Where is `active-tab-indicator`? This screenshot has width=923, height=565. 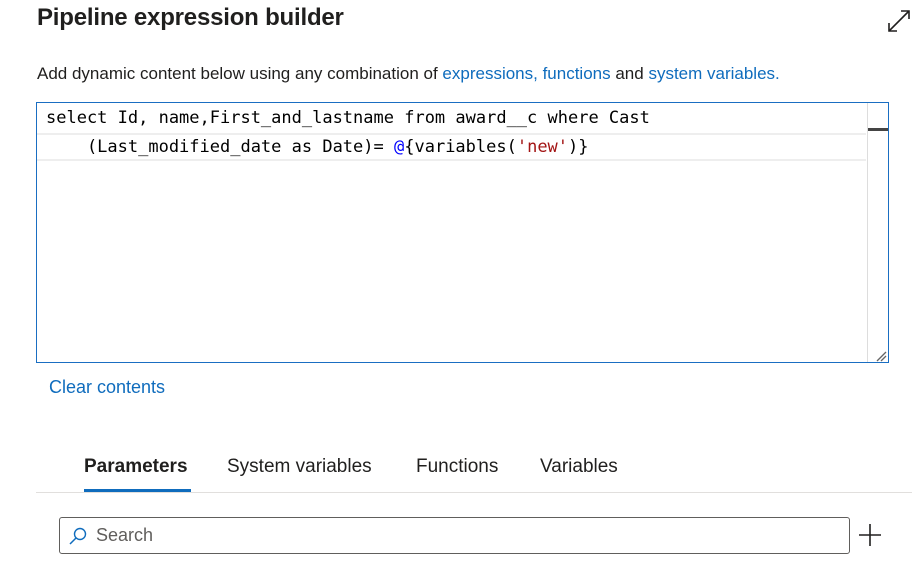
active-tab-indicator is located at coordinates (137, 490).